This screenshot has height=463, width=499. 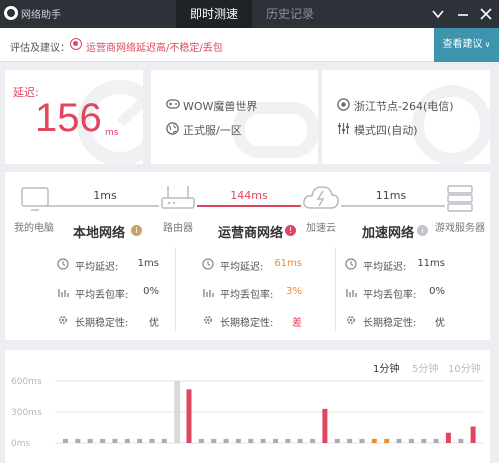 I want to click on tab-history: 历史记录, so click(x=290, y=14).